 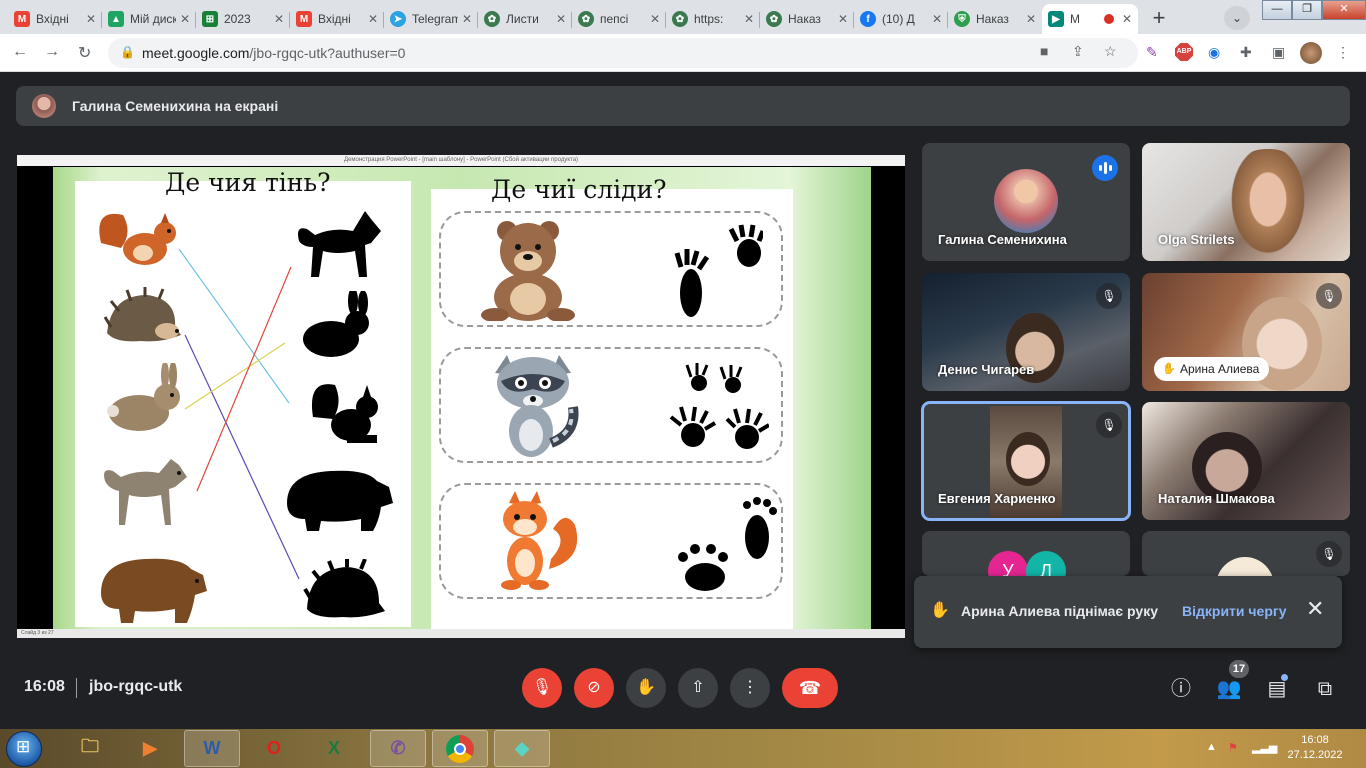 What do you see at coordinates (20, 52) in the screenshot?
I see `back-icon: ←` at bounding box center [20, 52].